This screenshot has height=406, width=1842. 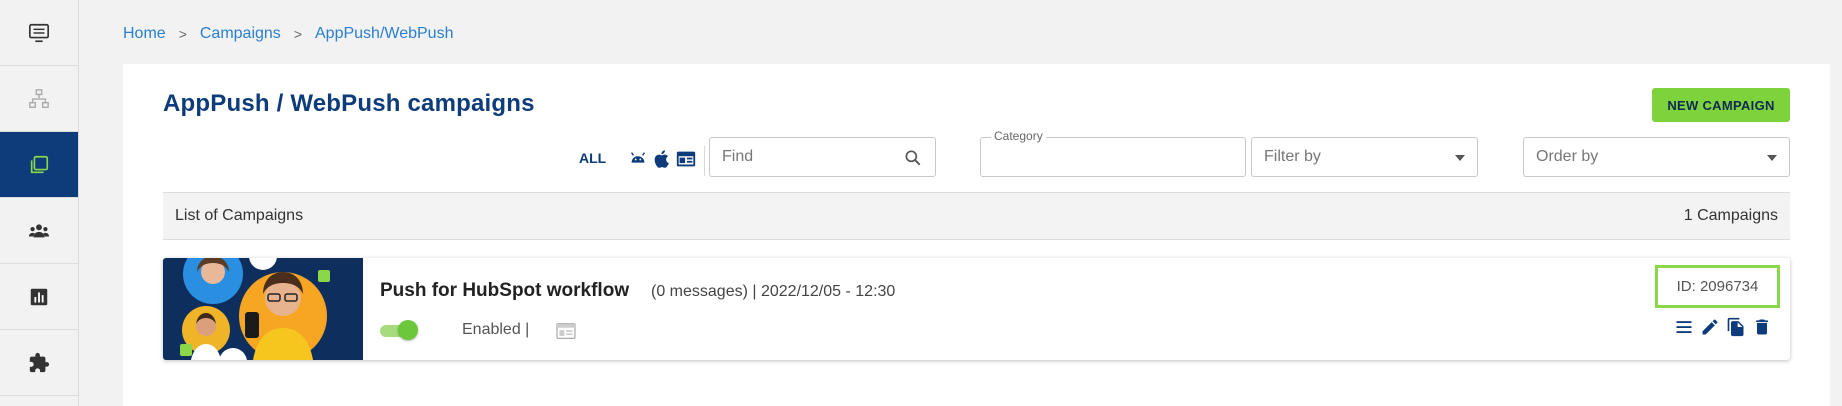 What do you see at coordinates (349, 103) in the screenshot?
I see `page-title: AppPush / WebPush campaigns` at bounding box center [349, 103].